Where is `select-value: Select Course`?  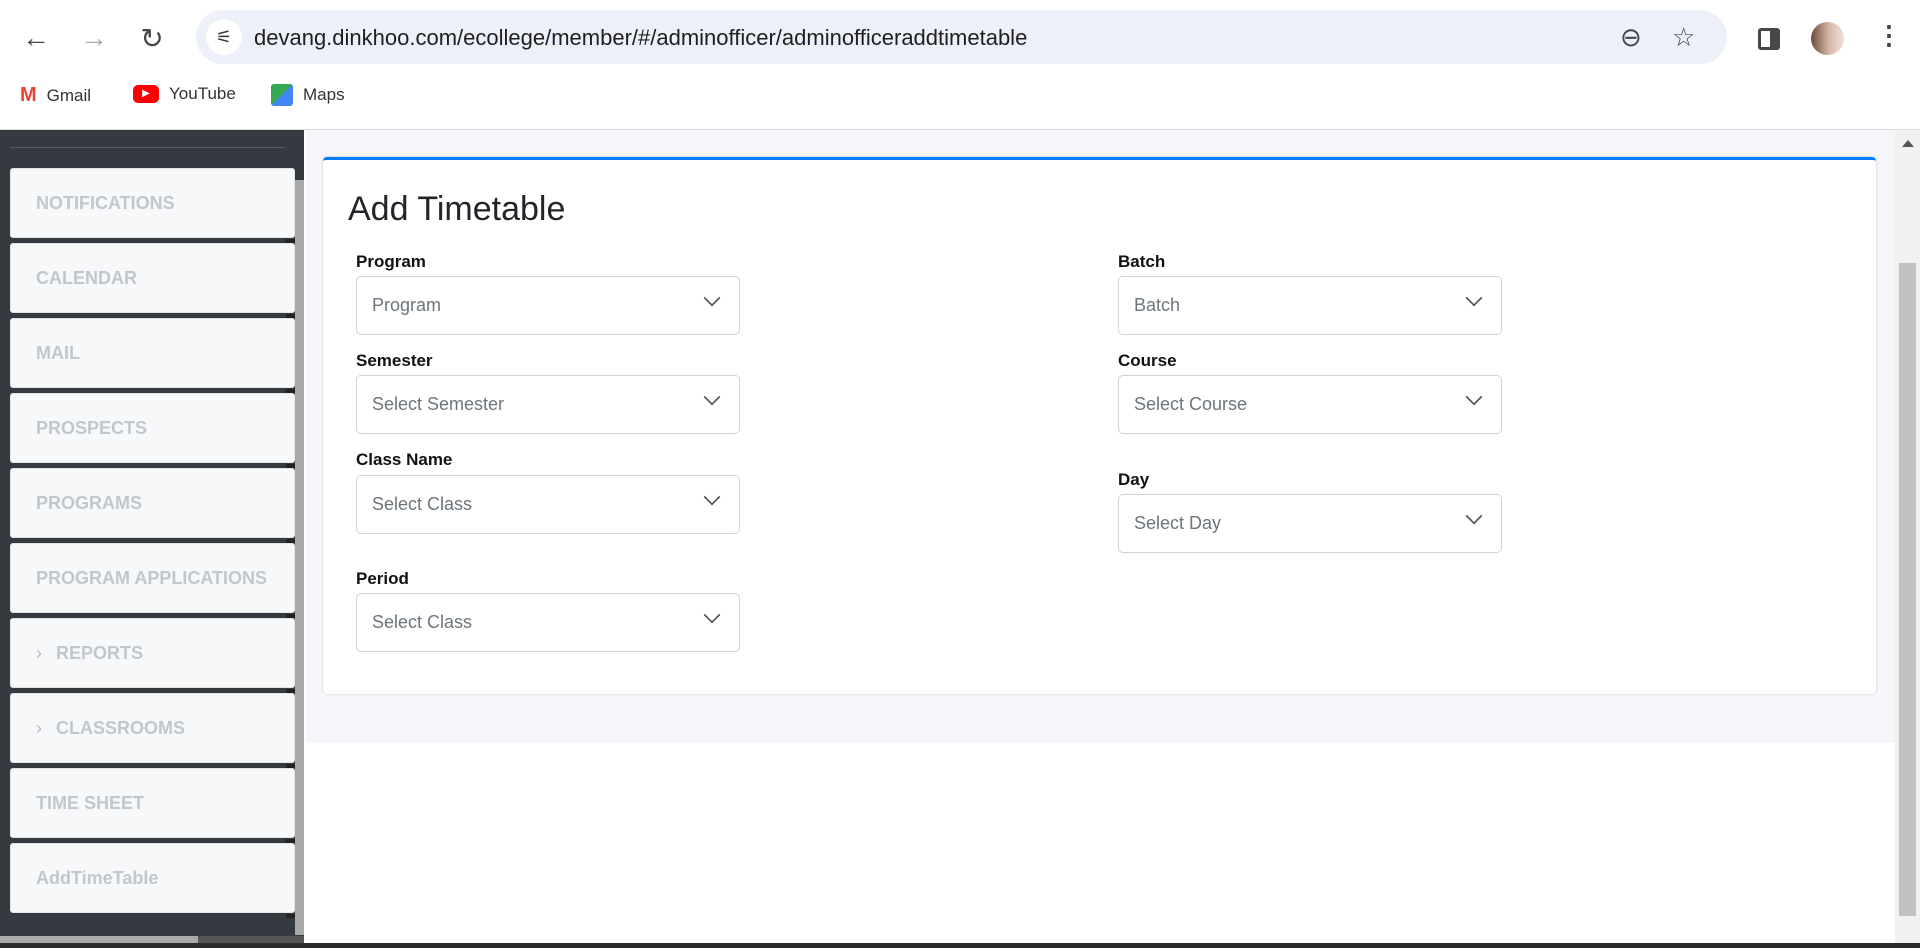
select-value: Select Course is located at coordinates (1191, 404).